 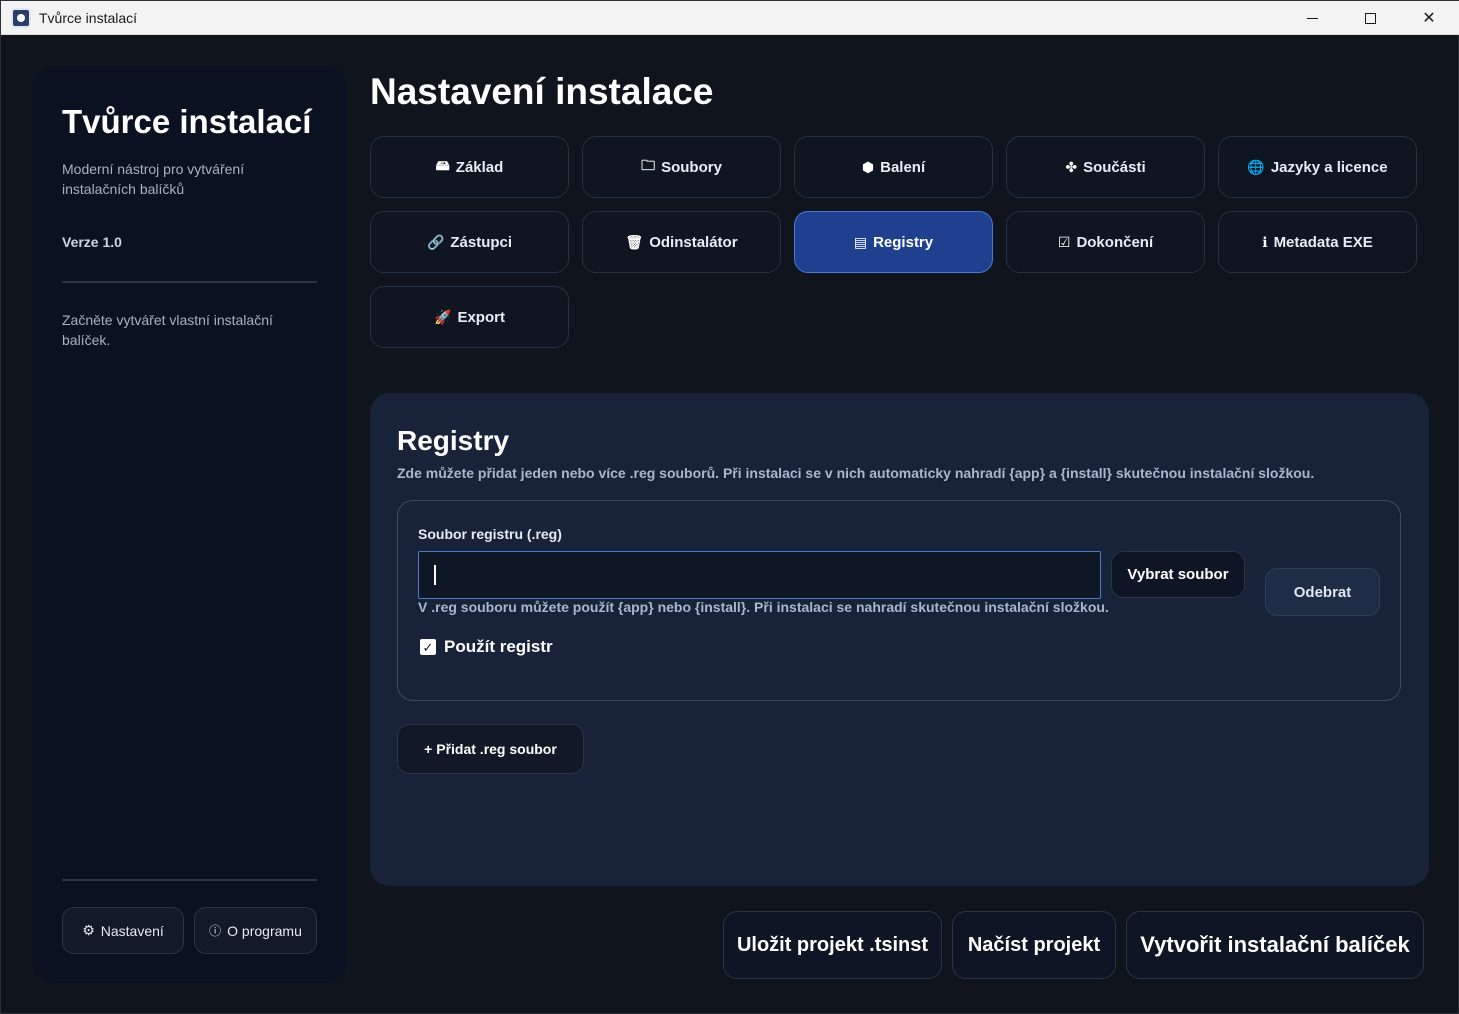 I want to click on add-reg-file-button: + Přidat .reg soubor, so click(x=490, y=749).